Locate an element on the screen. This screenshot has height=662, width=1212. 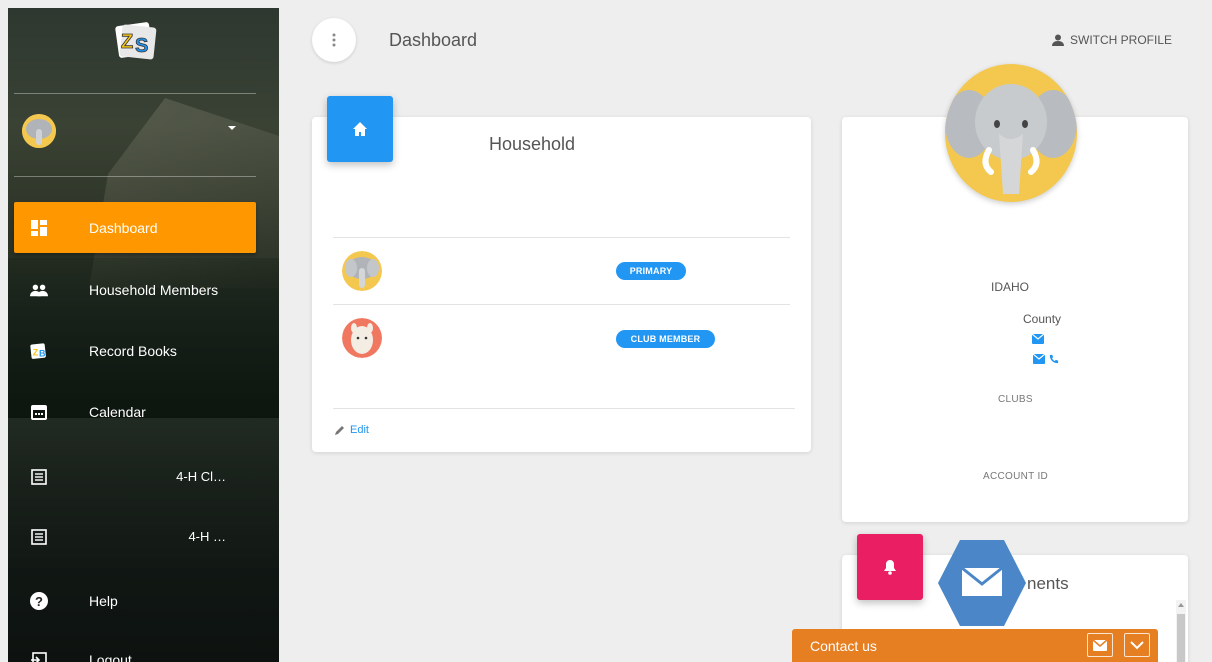
bell-icon is located at coordinates (890, 567).